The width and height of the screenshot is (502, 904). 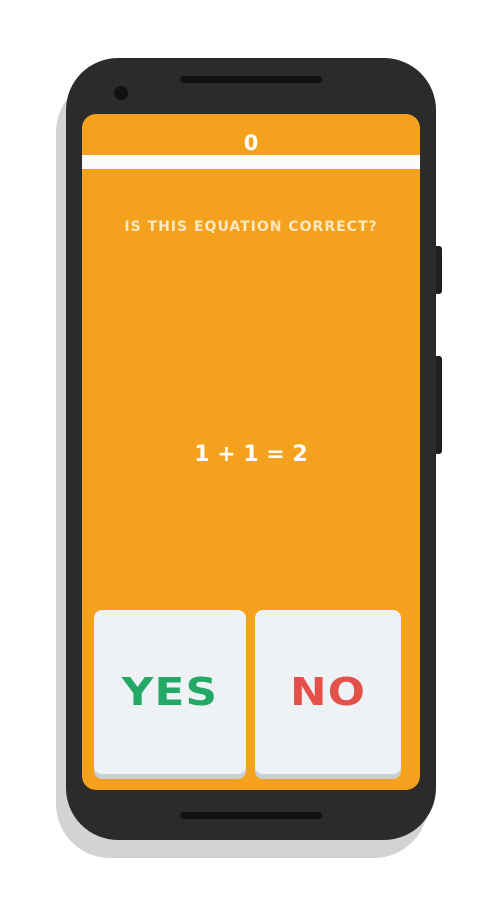 What do you see at coordinates (439, 270) in the screenshot?
I see `power-button` at bounding box center [439, 270].